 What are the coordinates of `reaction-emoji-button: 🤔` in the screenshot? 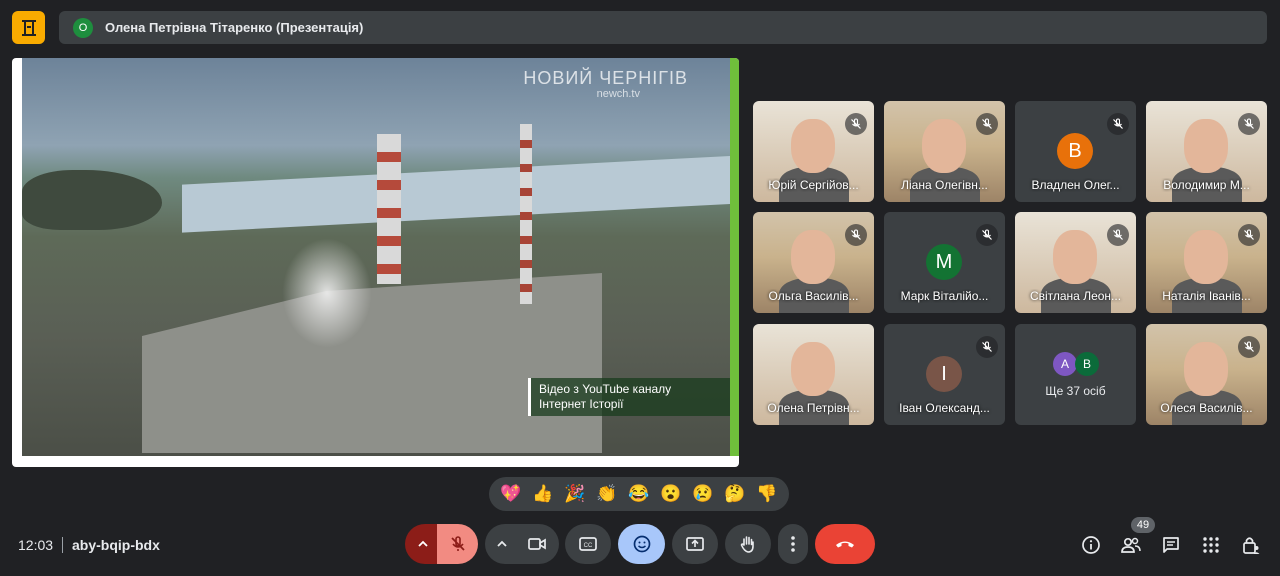 It's located at (734, 494).